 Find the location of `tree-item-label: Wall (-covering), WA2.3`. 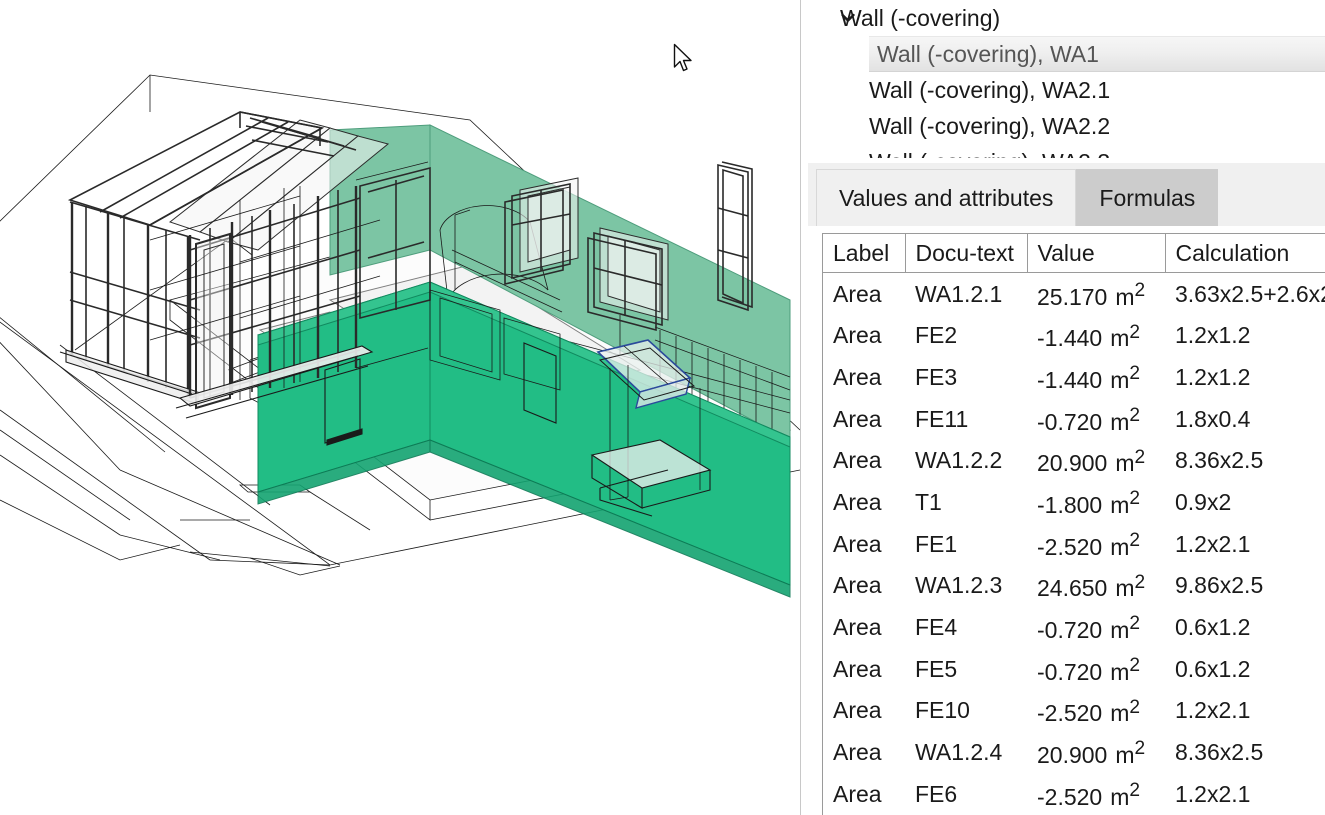

tree-item-label: Wall (-covering), WA2.3 is located at coordinates (989, 153).